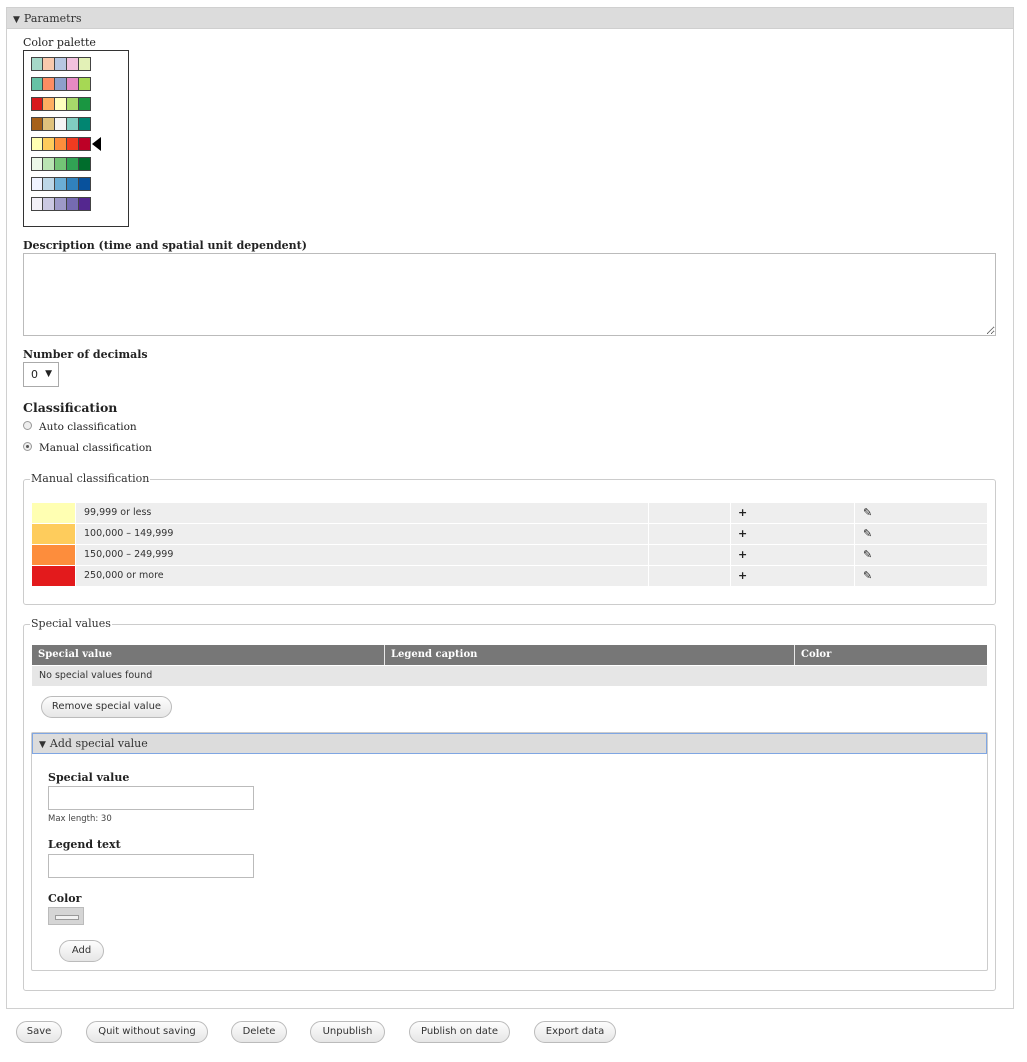 This screenshot has width=1027, height=1062. Describe the element at coordinates (89, 777) in the screenshot. I see `special-value-label: Special value` at that location.